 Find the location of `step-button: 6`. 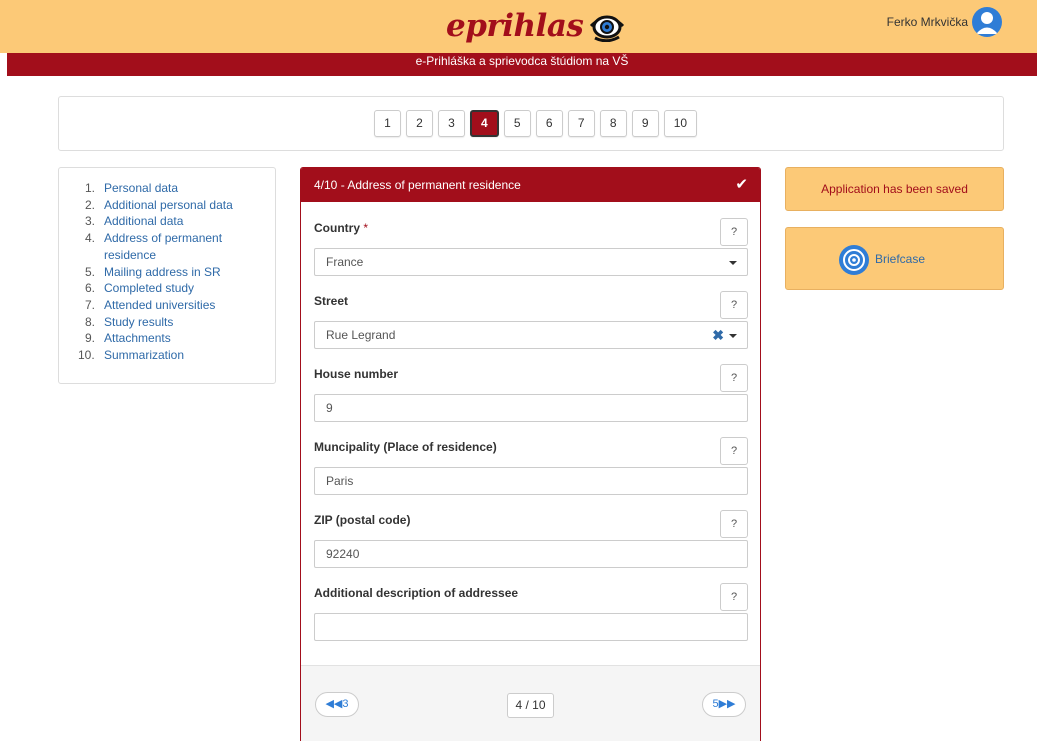

step-button: 6 is located at coordinates (549, 123).